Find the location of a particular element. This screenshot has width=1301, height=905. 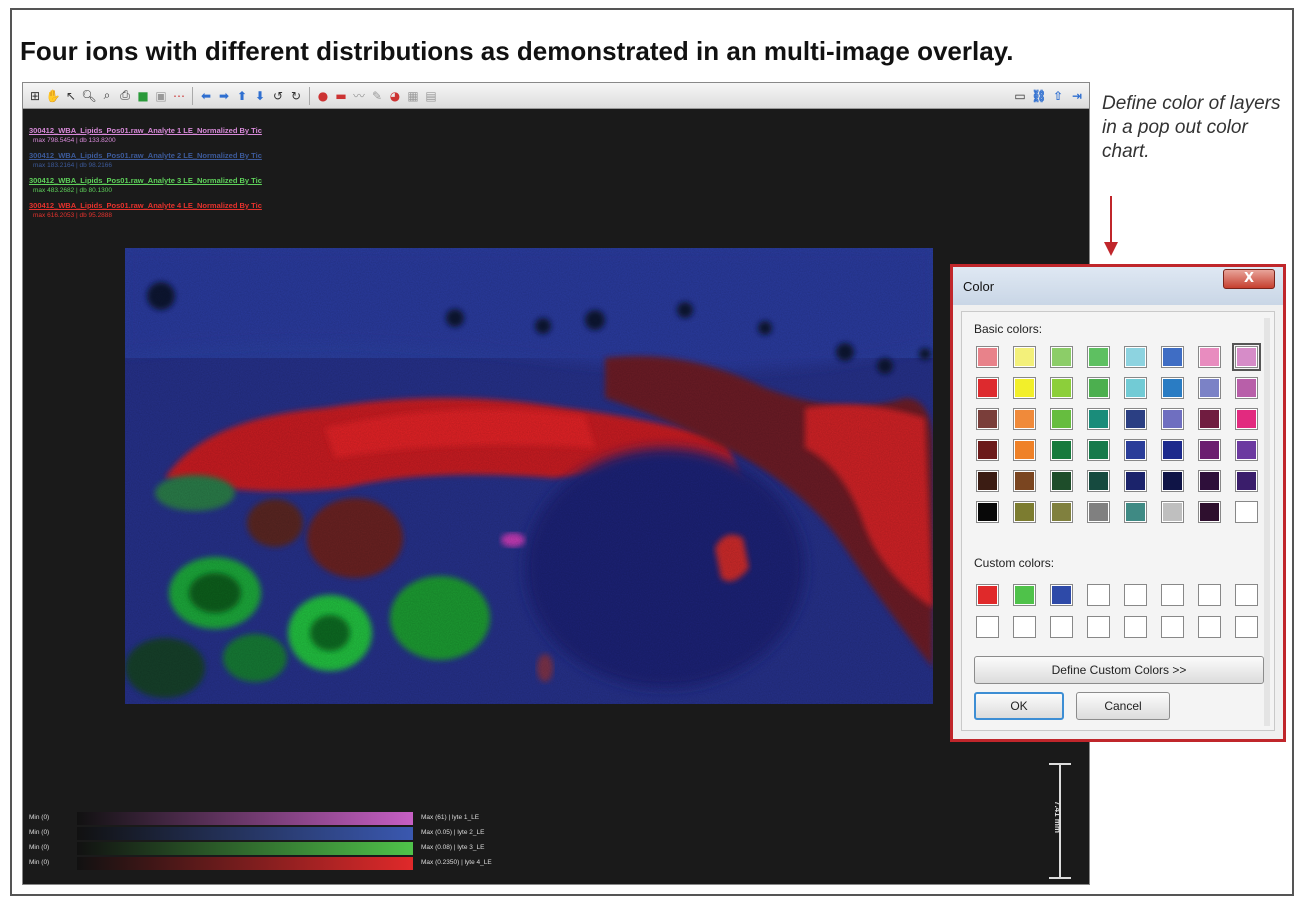

export-icon: ⇧ is located at coordinates (1058, 96).